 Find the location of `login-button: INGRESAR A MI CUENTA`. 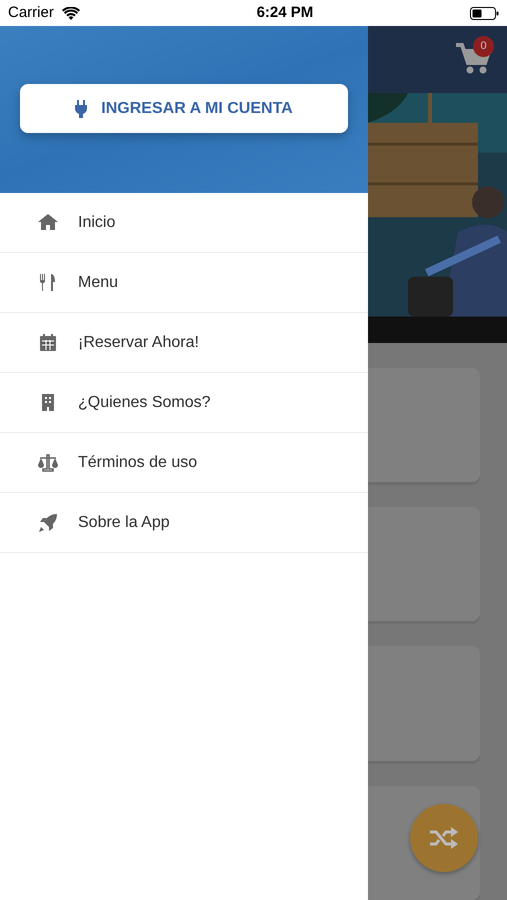

login-button: INGRESAR A MI CUENTA is located at coordinates (184, 108).